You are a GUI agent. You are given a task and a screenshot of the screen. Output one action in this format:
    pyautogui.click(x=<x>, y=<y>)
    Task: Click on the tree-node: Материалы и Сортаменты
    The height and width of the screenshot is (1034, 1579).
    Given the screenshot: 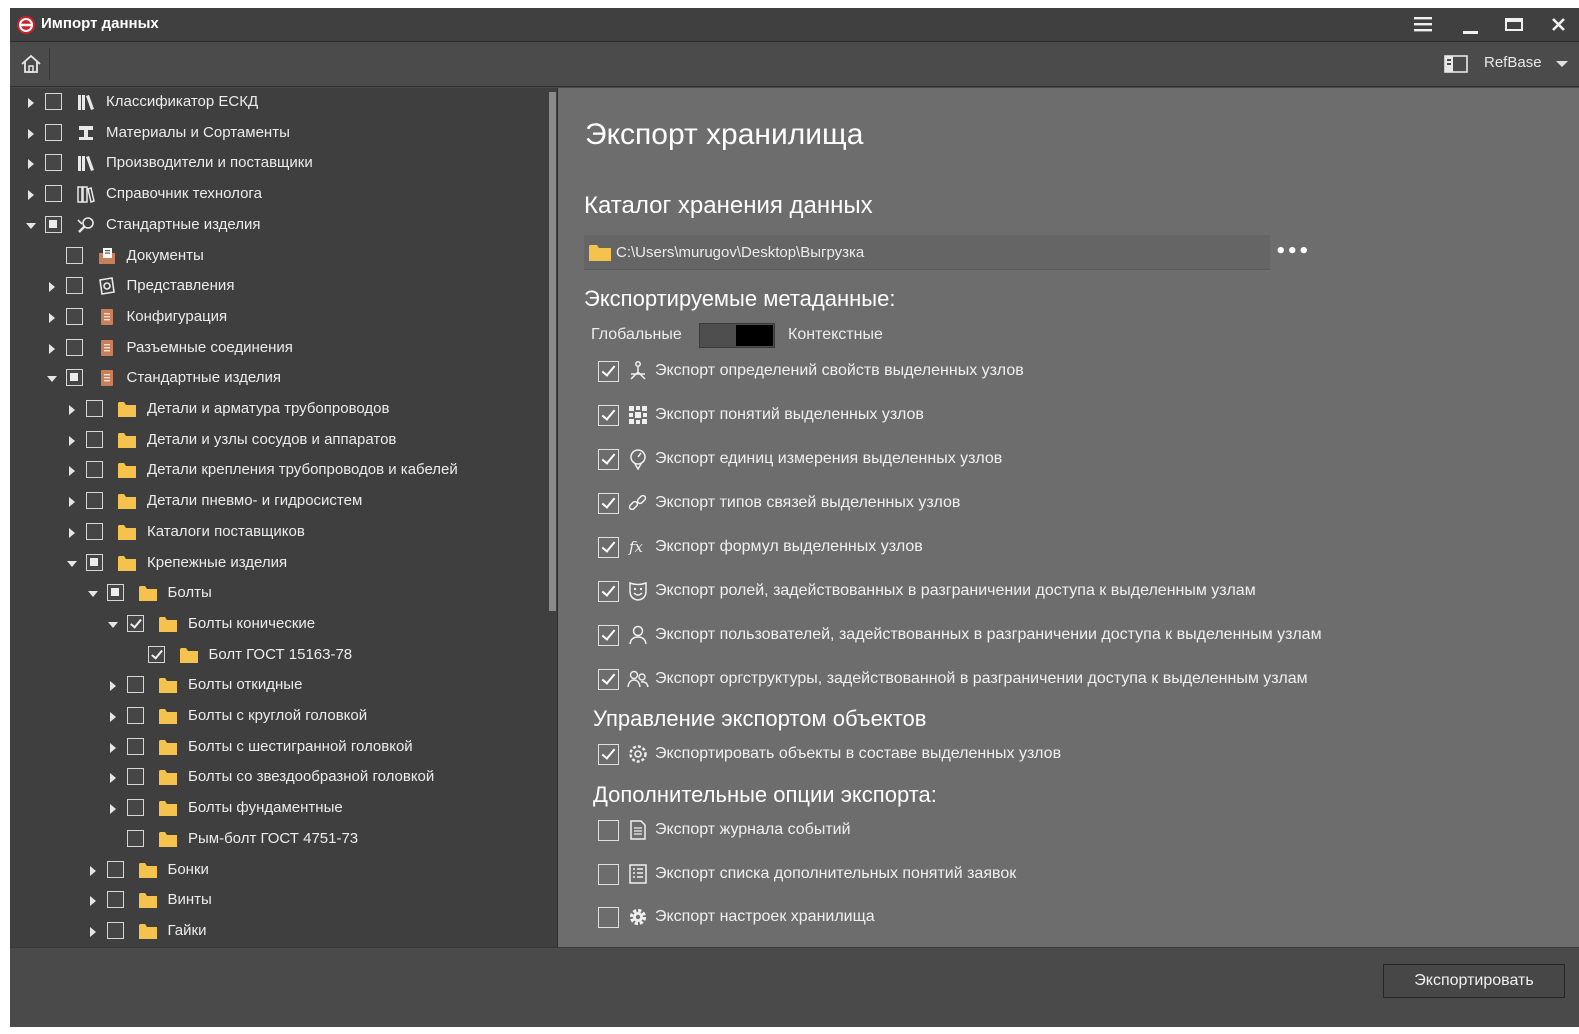 What is the action you would take?
    pyautogui.click(x=275, y=134)
    